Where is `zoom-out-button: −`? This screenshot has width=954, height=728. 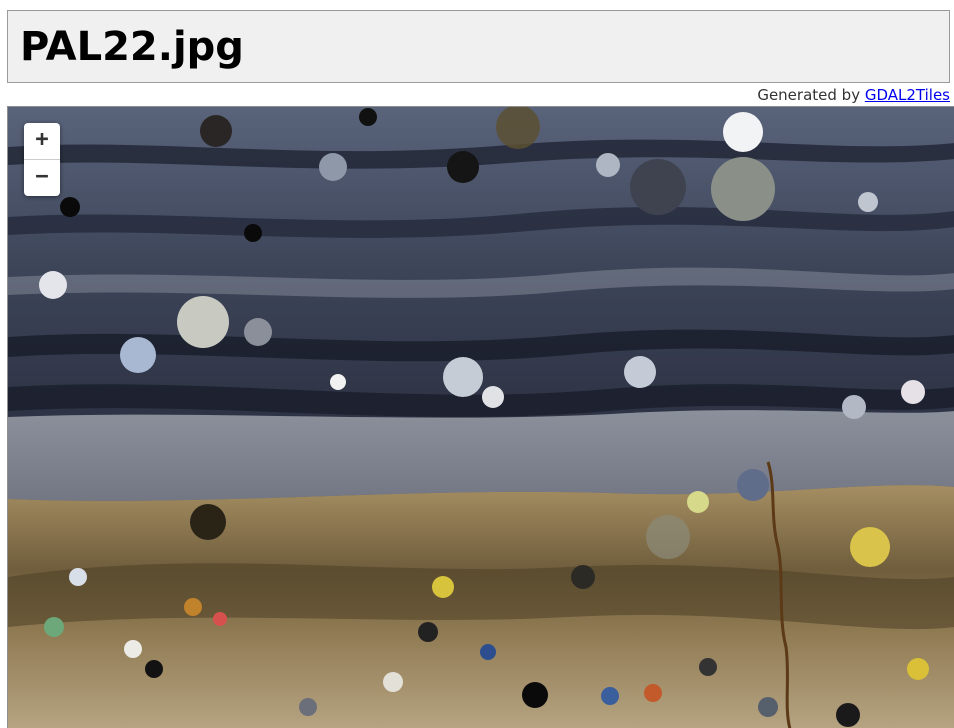 zoom-out-button: − is located at coordinates (42, 178).